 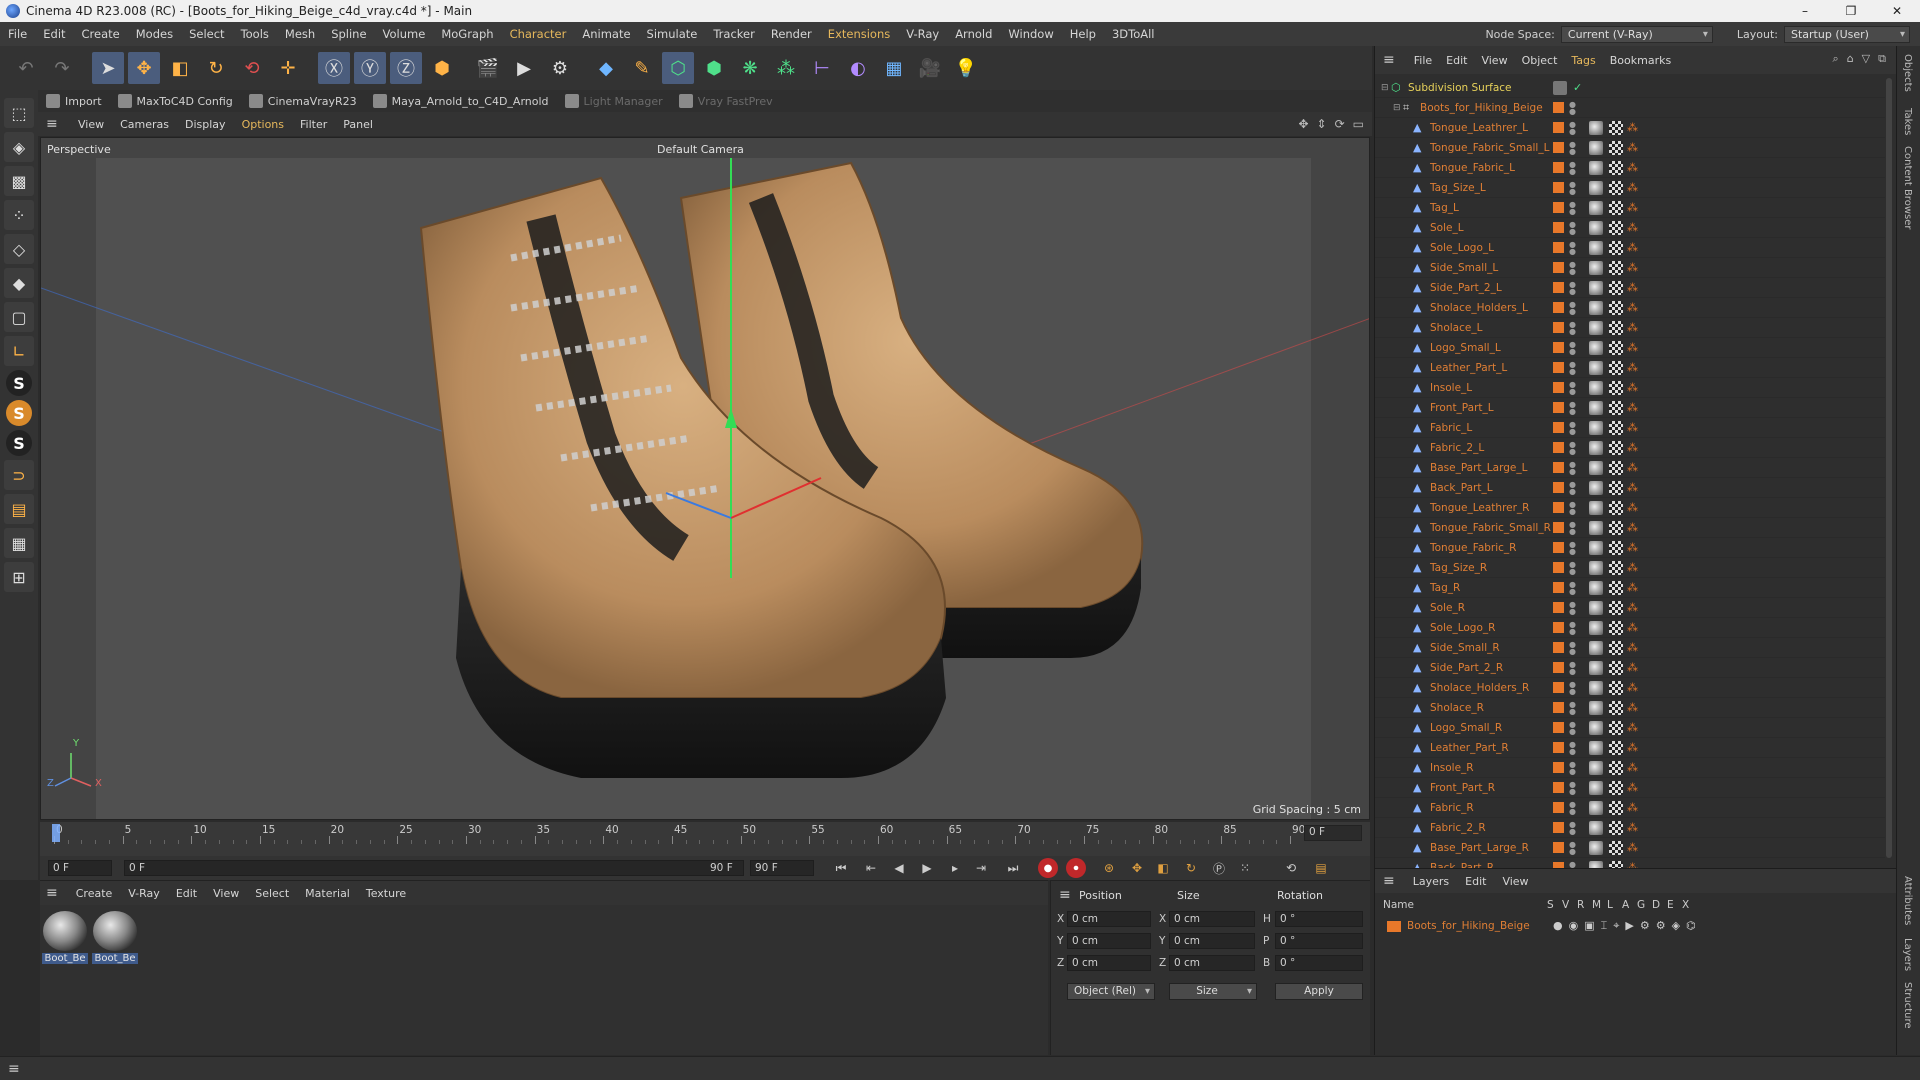 I want to click on play-icon: ▶, so click(x=927, y=868).